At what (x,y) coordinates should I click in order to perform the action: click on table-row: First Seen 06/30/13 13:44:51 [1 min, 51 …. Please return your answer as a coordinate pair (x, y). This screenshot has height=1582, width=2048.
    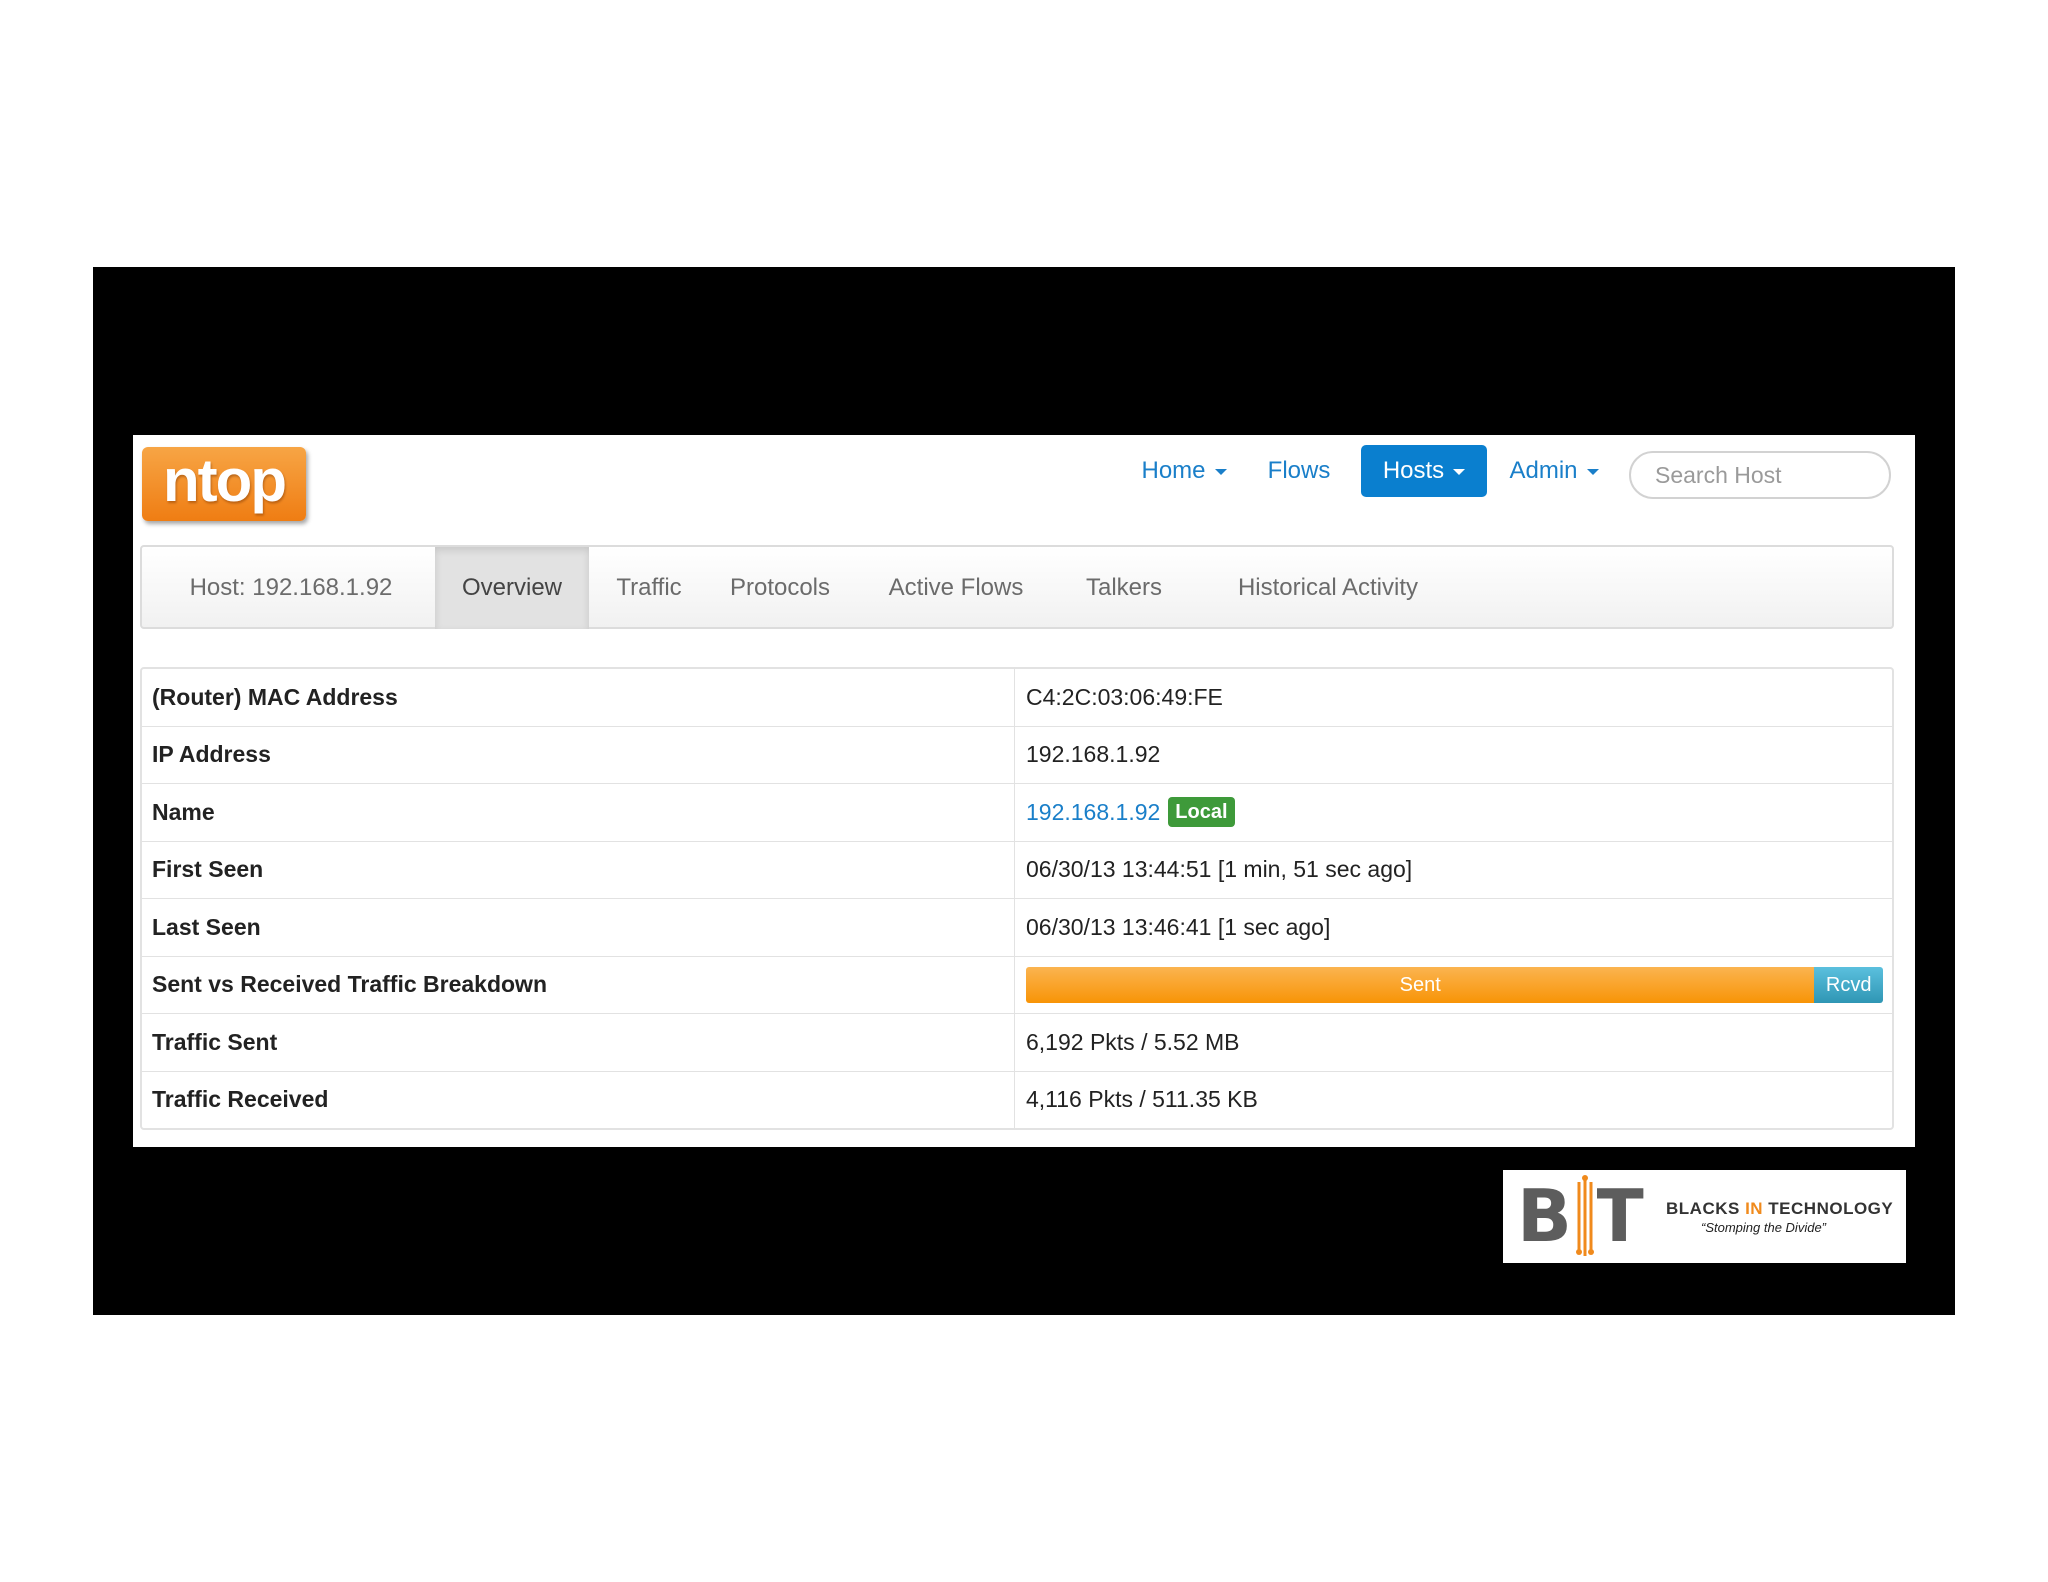
    Looking at the image, I should click on (1017, 869).